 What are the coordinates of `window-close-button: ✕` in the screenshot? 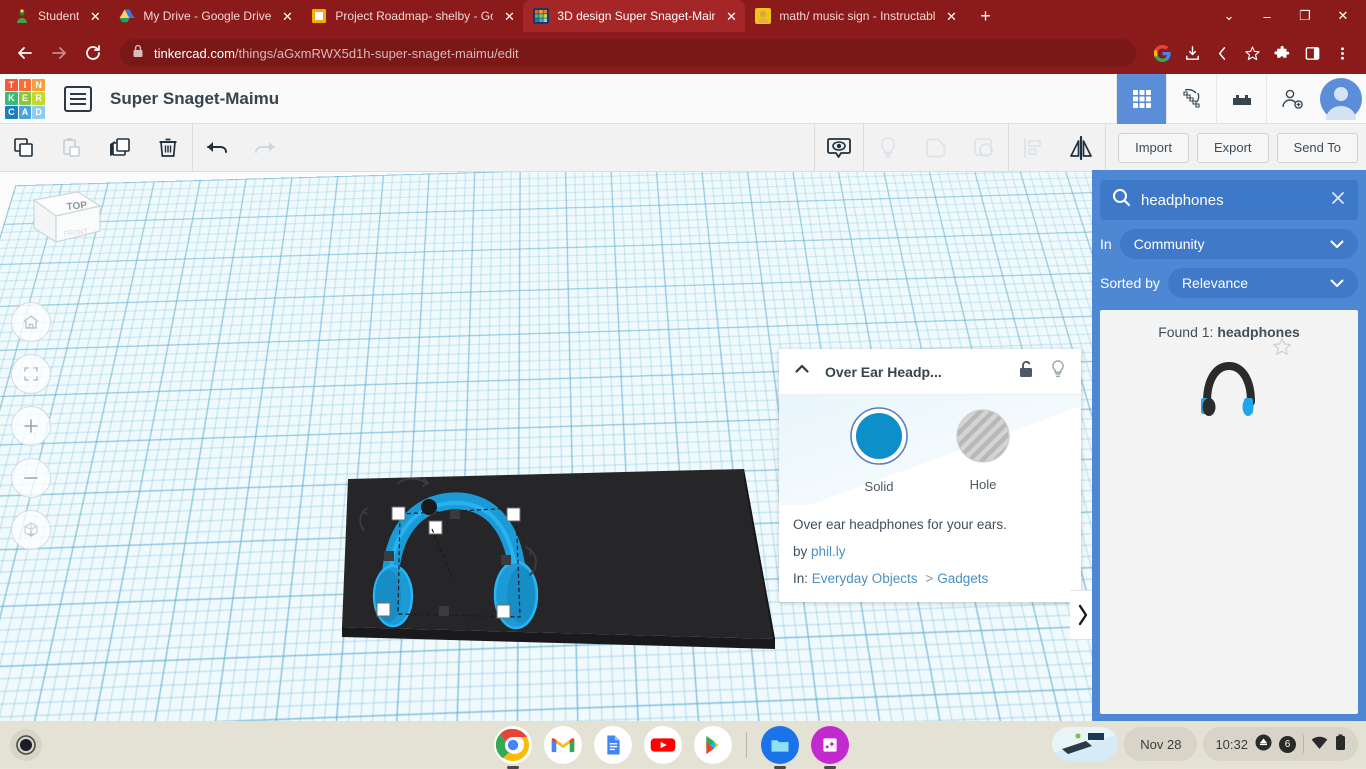 It's located at (1343, 16).